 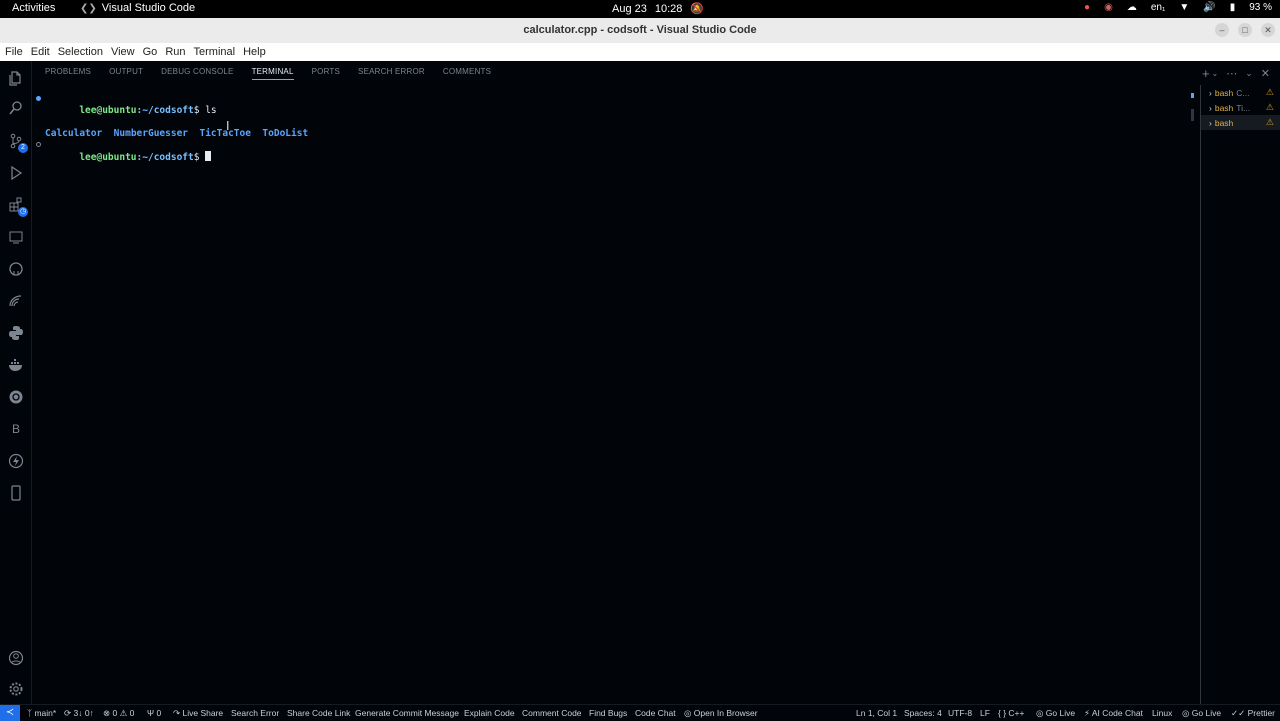 I want to click on menu-selection: Selection, so click(x=80, y=52).